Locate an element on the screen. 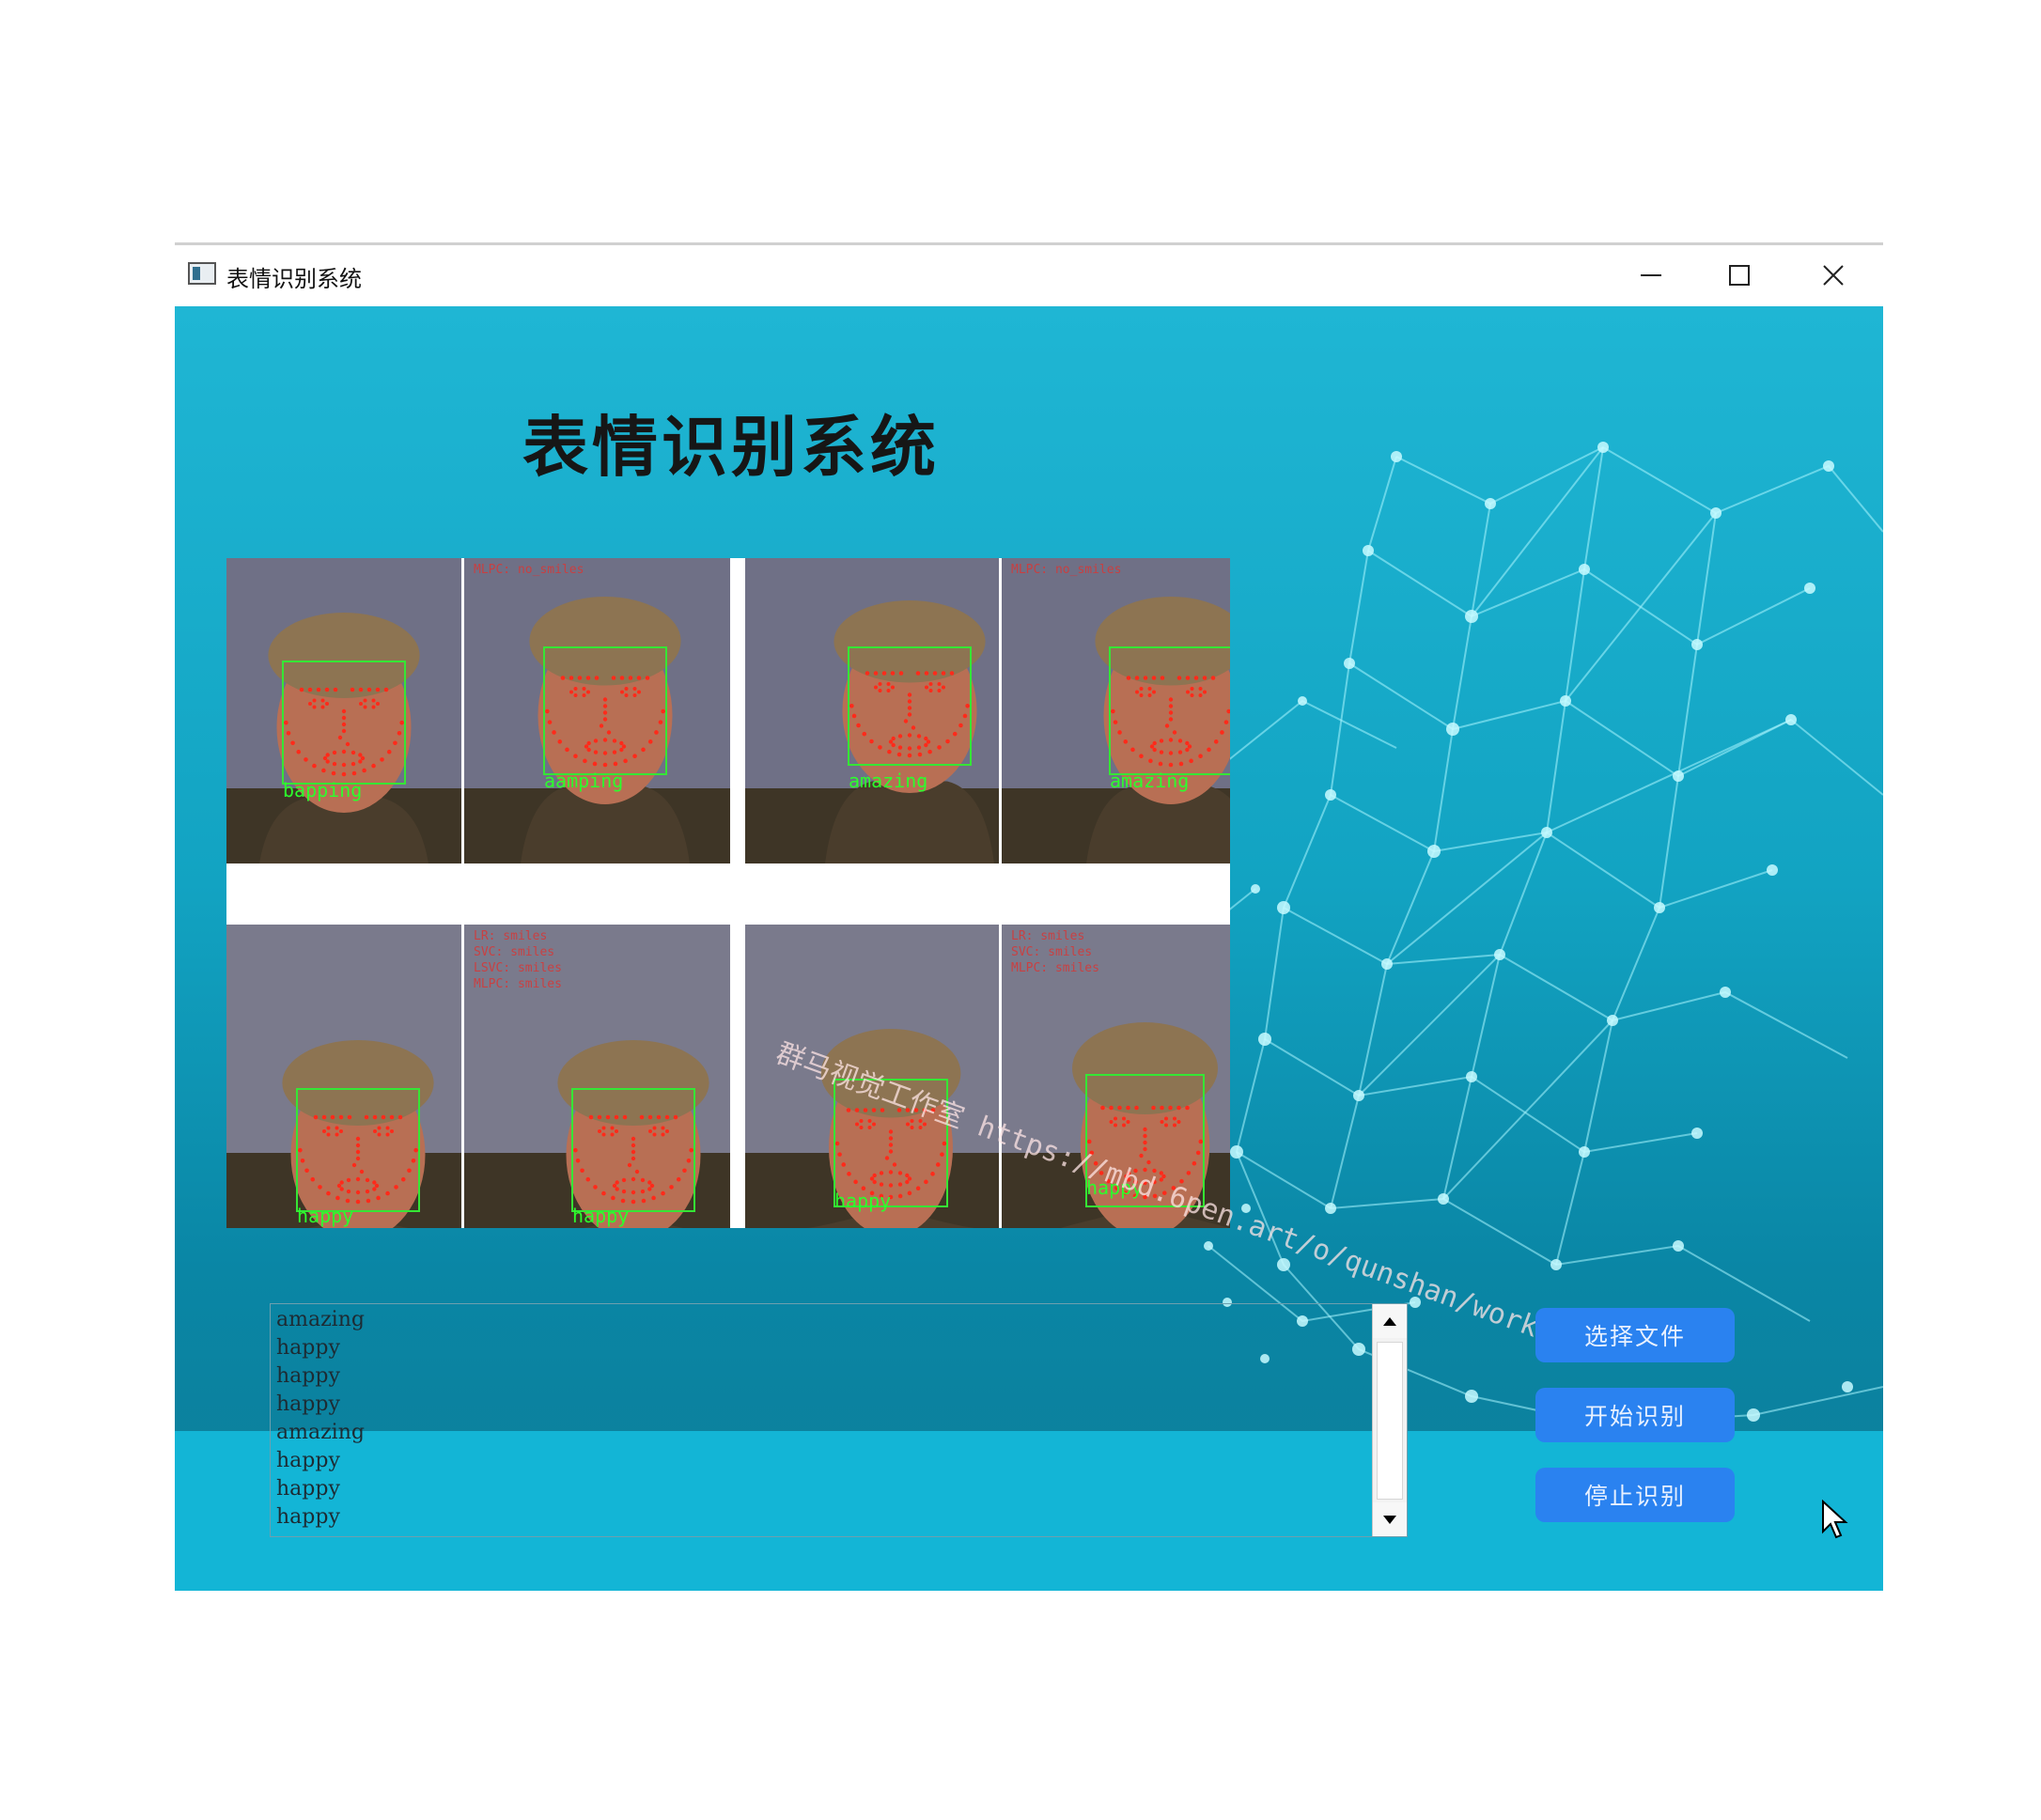 The height and width of the screenshot is (1820, 2041). face-photo: bapping is located at coordinates (343, 710).